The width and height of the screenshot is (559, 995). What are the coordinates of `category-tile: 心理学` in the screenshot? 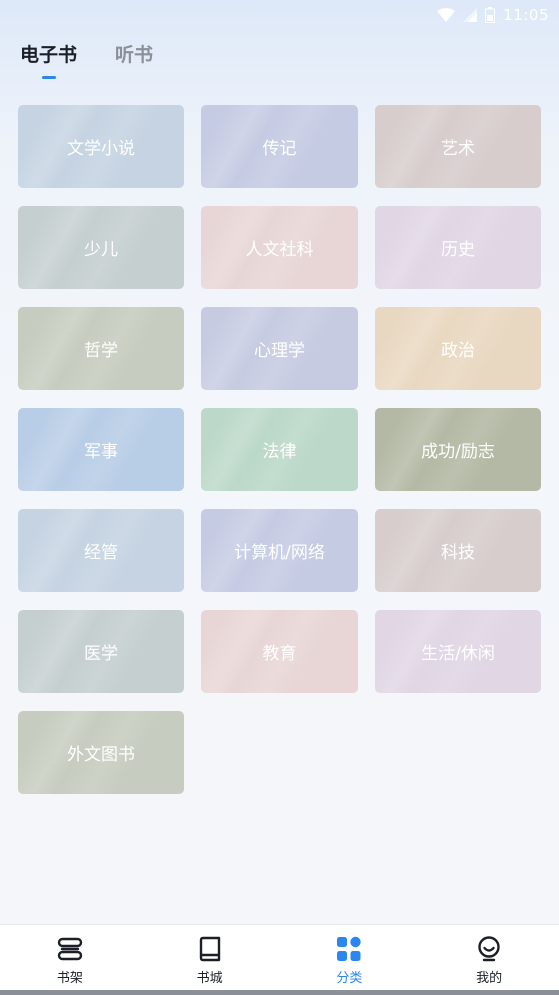 It's located at (279, 348).